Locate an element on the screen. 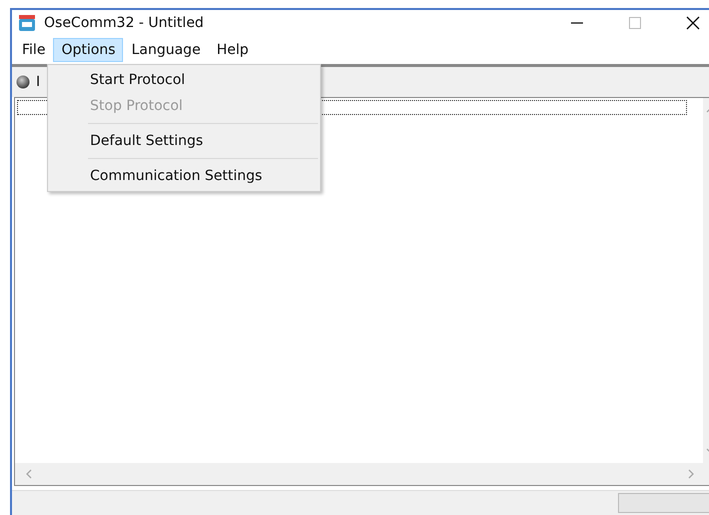 Image resolution: width=709 pixels, height=515 pixels. menu-item: File is located at coordinates (34, 50).